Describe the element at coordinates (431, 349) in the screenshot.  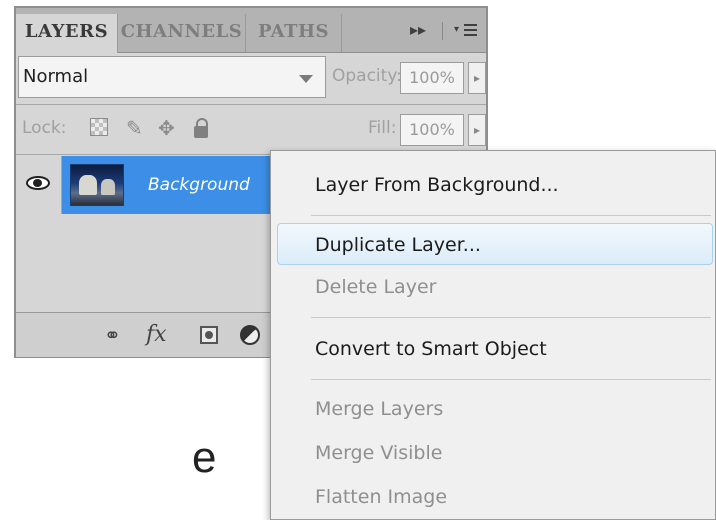
I see `menu-item-convert-to-smart-object: Convert to Smart Object` at that location.